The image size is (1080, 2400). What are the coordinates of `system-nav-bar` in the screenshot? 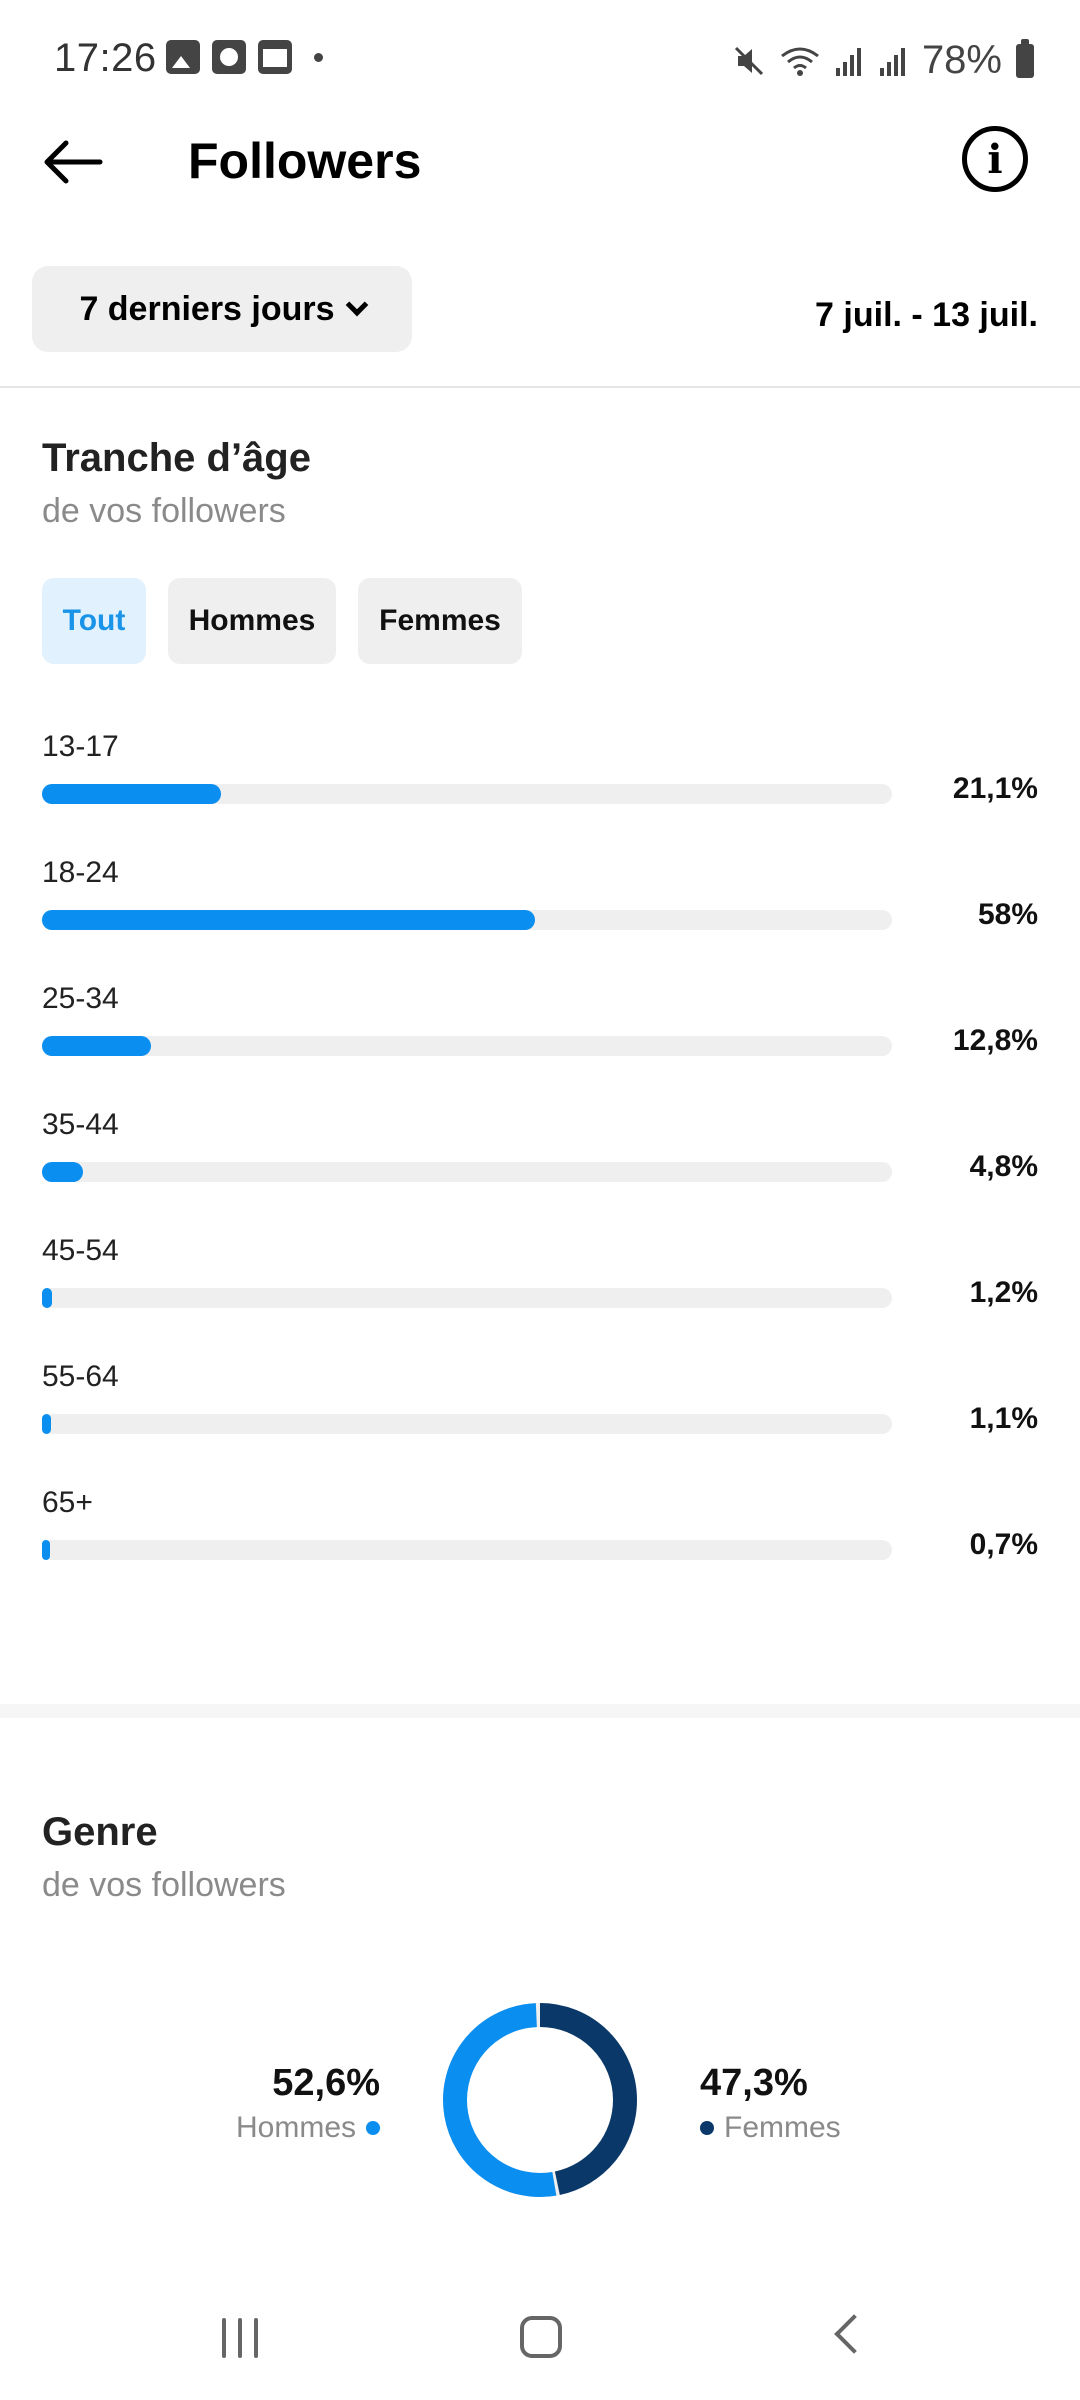 It's located at (540, 2345).